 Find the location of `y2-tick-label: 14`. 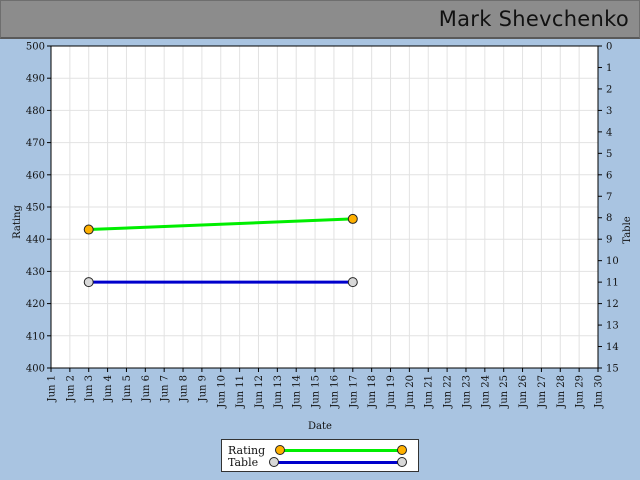

y2-tick-label: 14 is located at coordinates (612, 347).